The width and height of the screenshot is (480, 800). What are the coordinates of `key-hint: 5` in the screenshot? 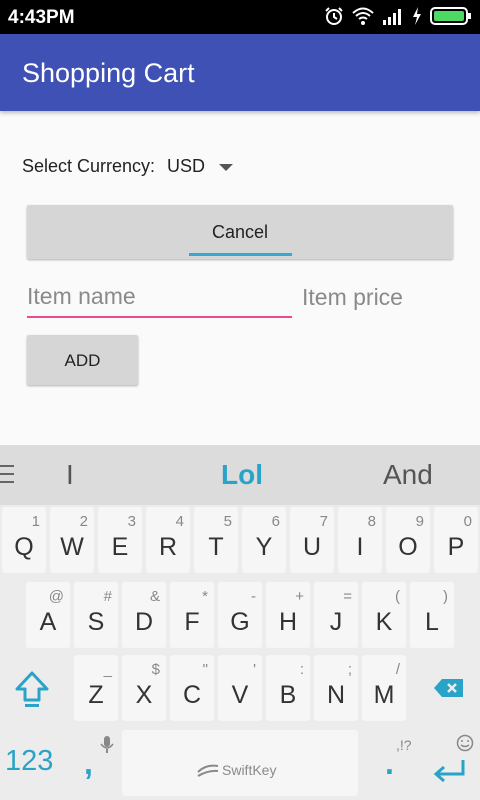 It's located at (227, 521).